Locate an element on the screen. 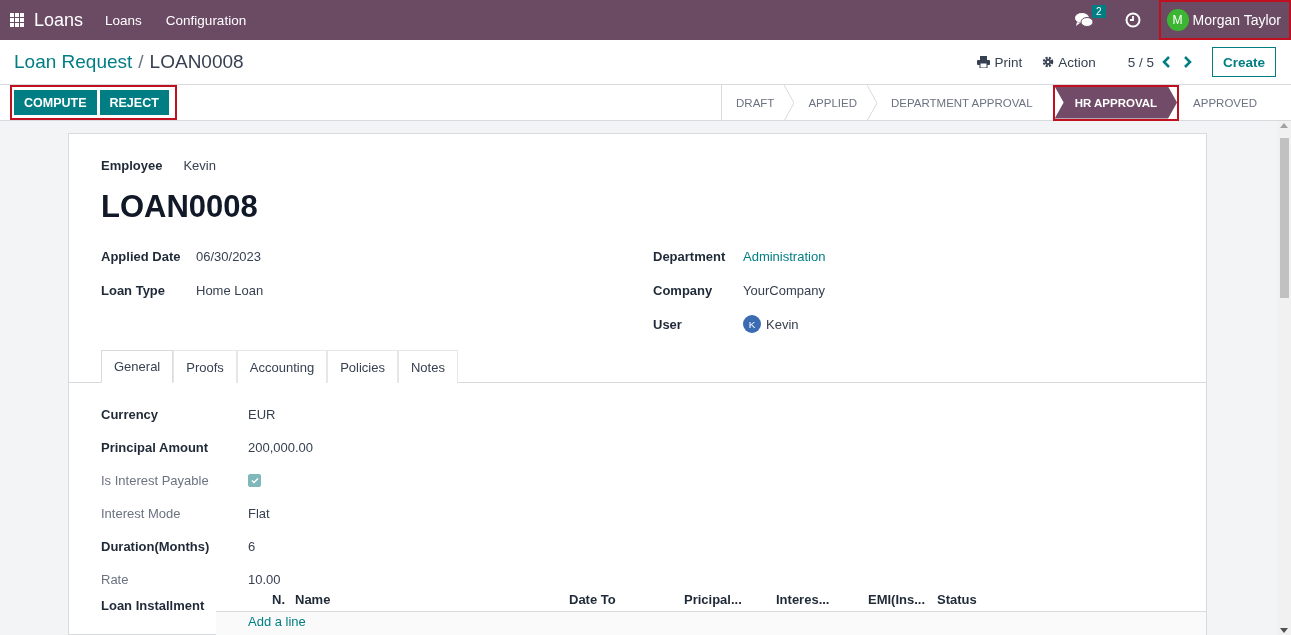 Image resolution: width=1291 pixels, height=635 pixels. next-button is located at coordinates (1187, 62).